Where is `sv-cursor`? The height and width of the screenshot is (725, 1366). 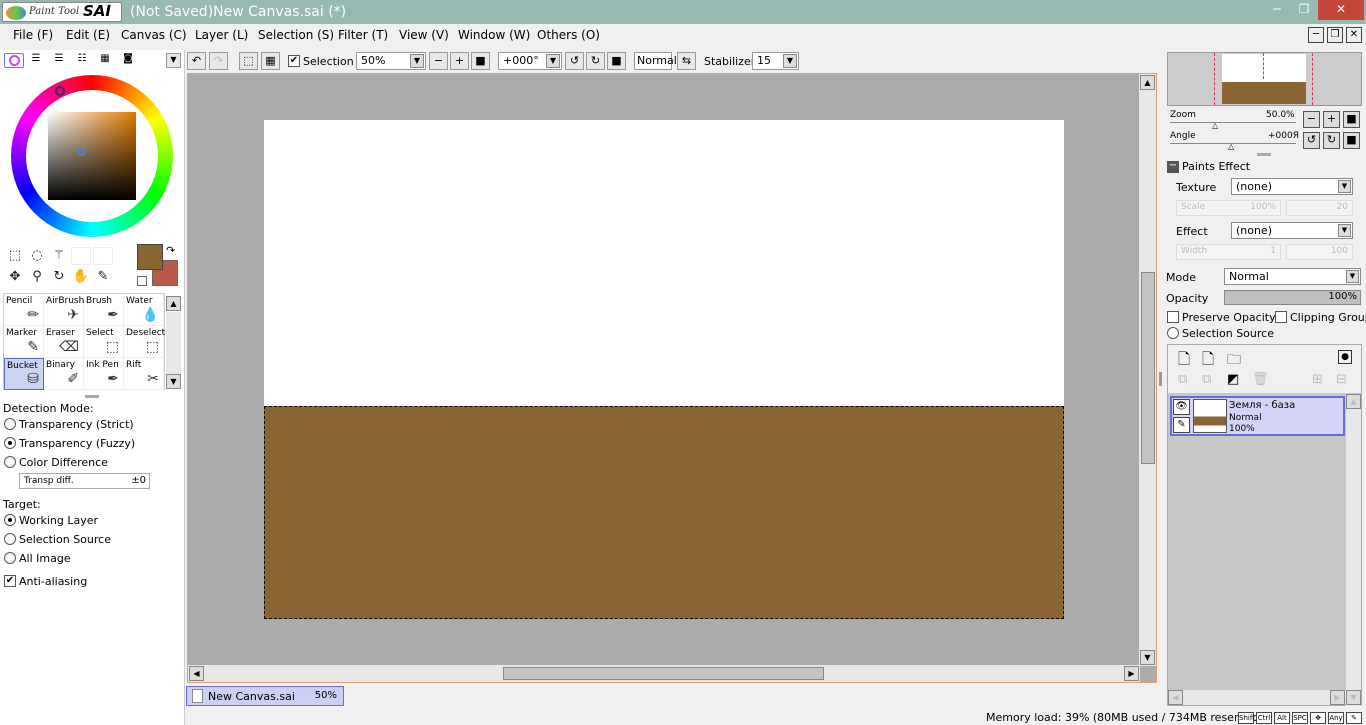 sv-cursor is located at coordinates (81, 151).